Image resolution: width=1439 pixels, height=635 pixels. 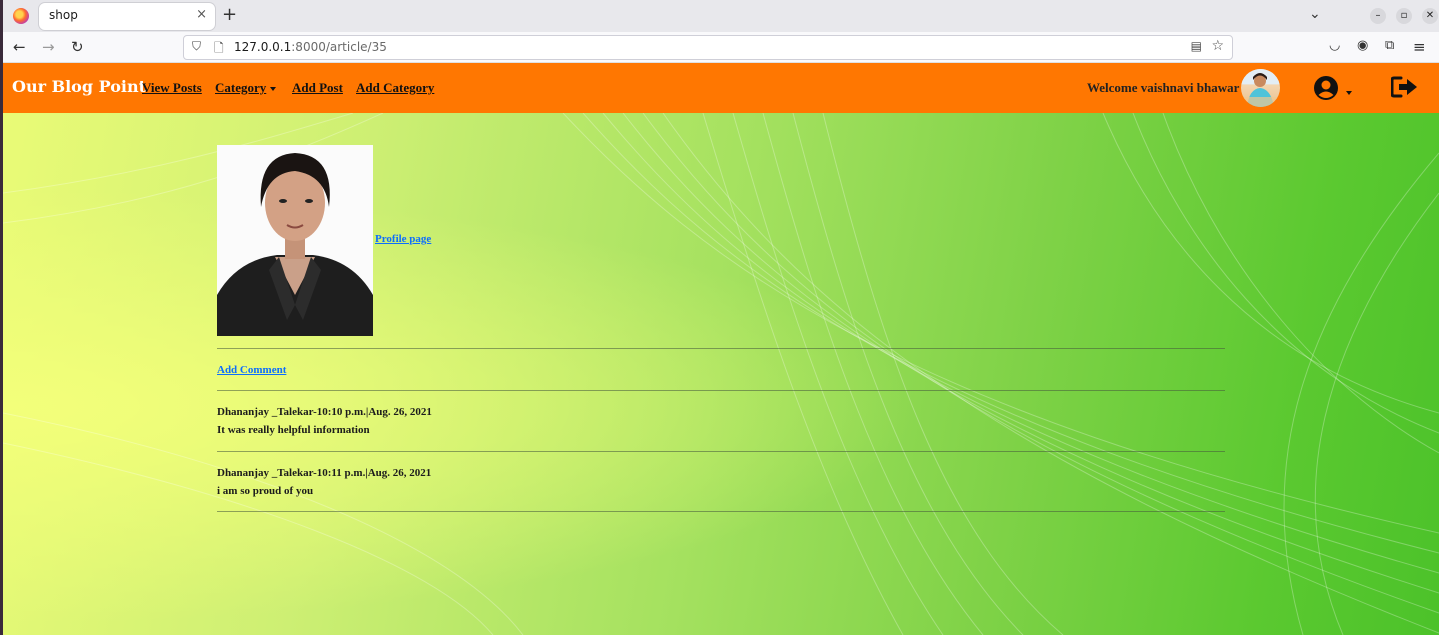 What do you see at coordinates (172, 88) in the screenshot?
I see `nav-view-posts: View Posts` at bounding box center [172, 88].